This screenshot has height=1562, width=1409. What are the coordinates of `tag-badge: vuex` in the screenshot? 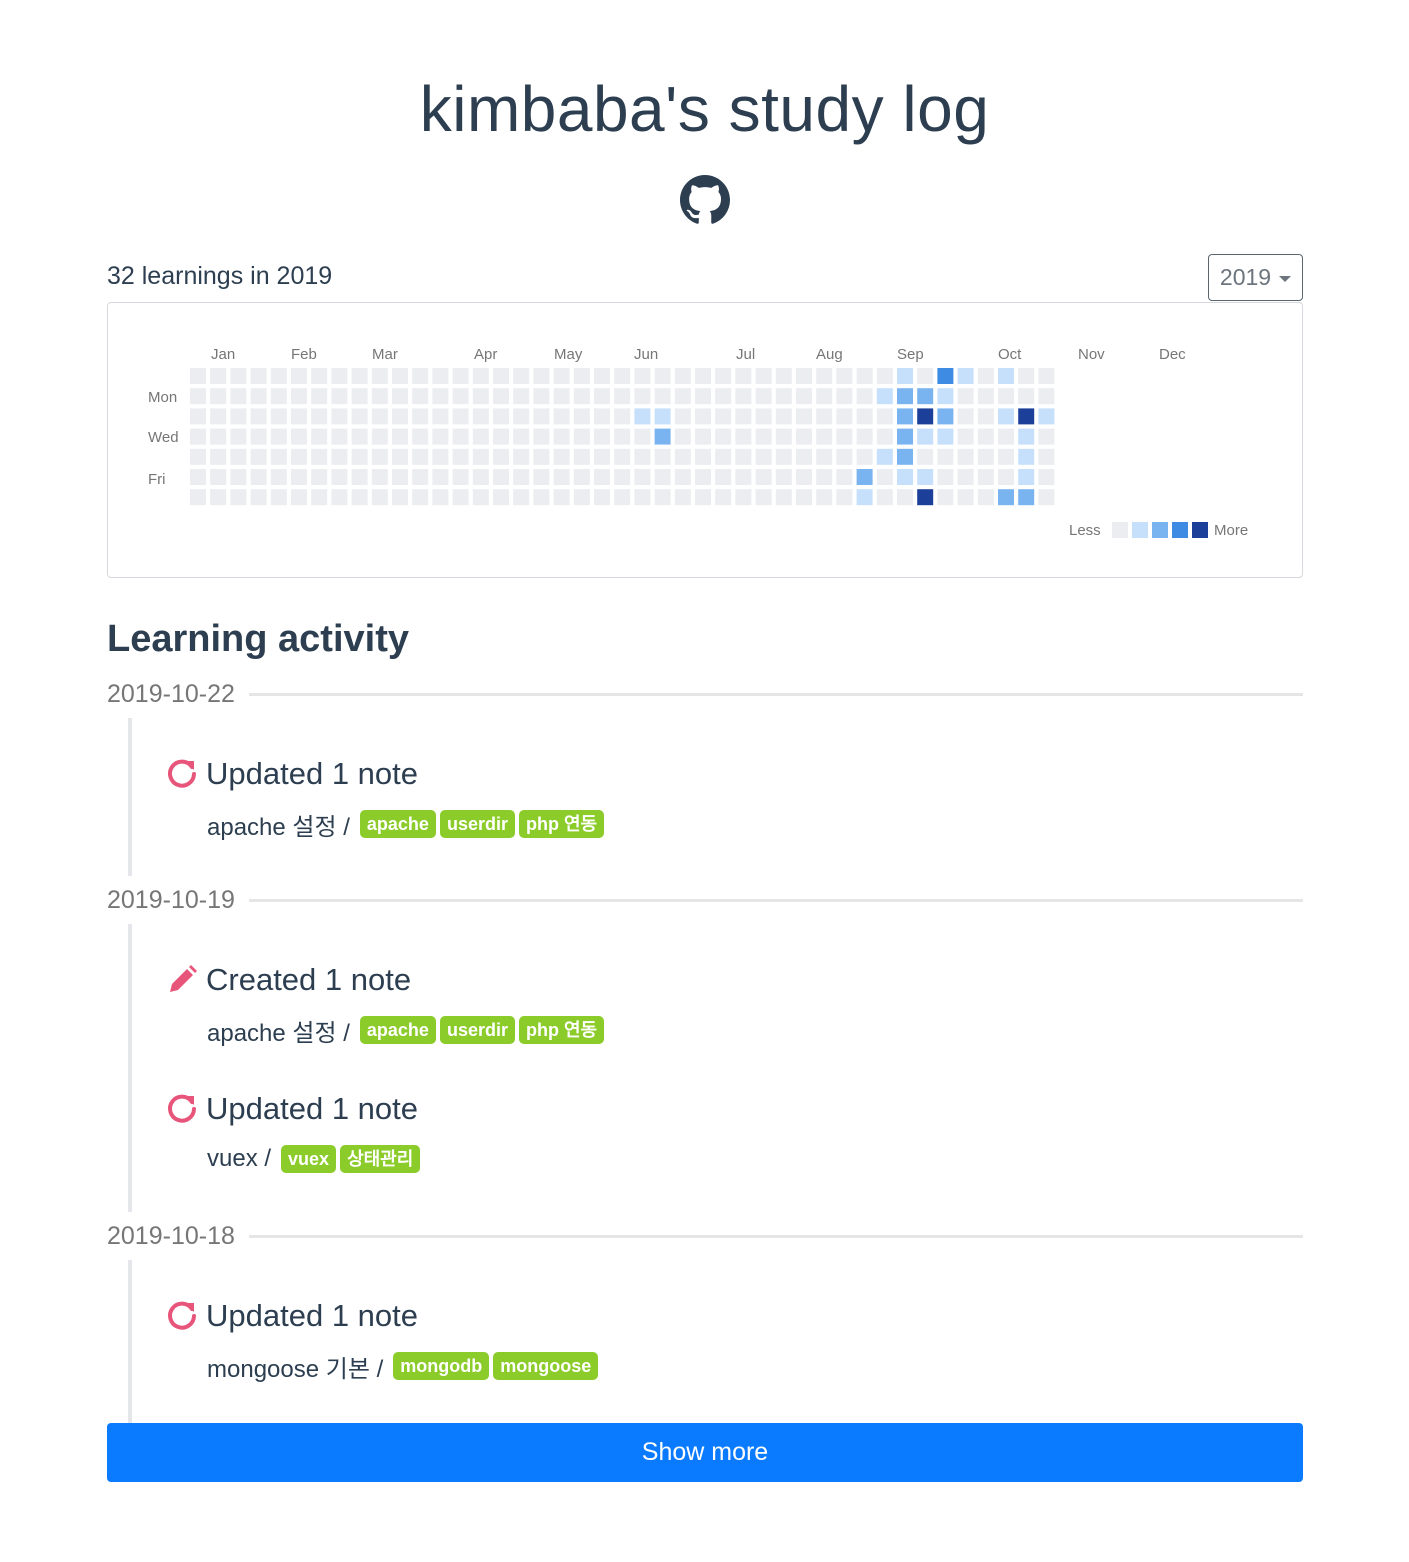 It's located at (309, 1159).